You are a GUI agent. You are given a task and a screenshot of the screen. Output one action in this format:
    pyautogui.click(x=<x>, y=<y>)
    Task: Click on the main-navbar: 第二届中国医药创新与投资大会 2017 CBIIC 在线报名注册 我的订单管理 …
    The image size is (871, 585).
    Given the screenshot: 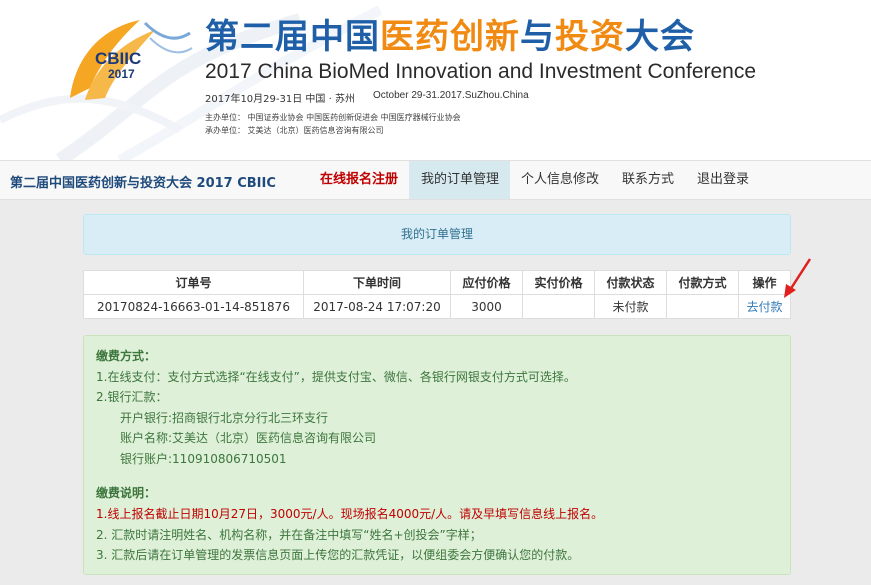 What is the action you would take?
    pyautogui.click(x=435, y=180)
    